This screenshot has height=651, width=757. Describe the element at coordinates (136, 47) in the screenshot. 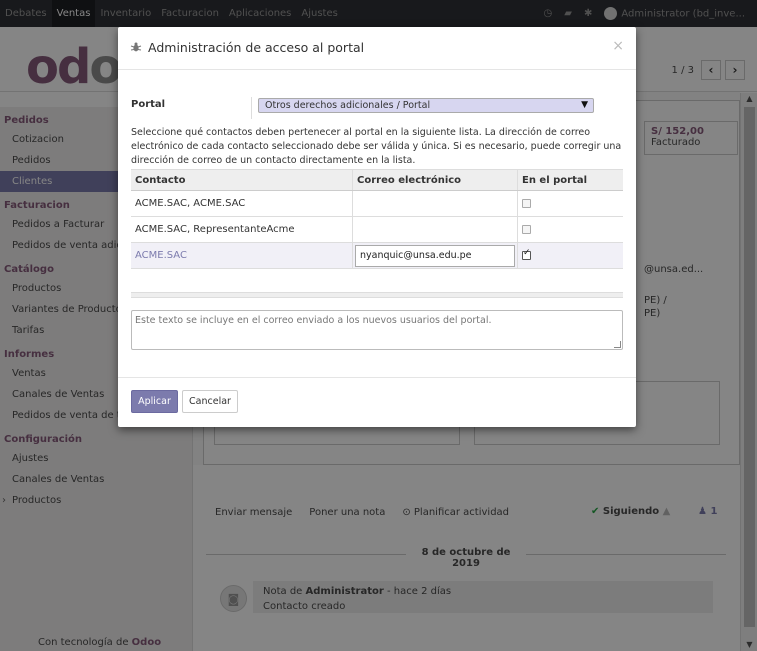

I see `bug-icon` at that location.